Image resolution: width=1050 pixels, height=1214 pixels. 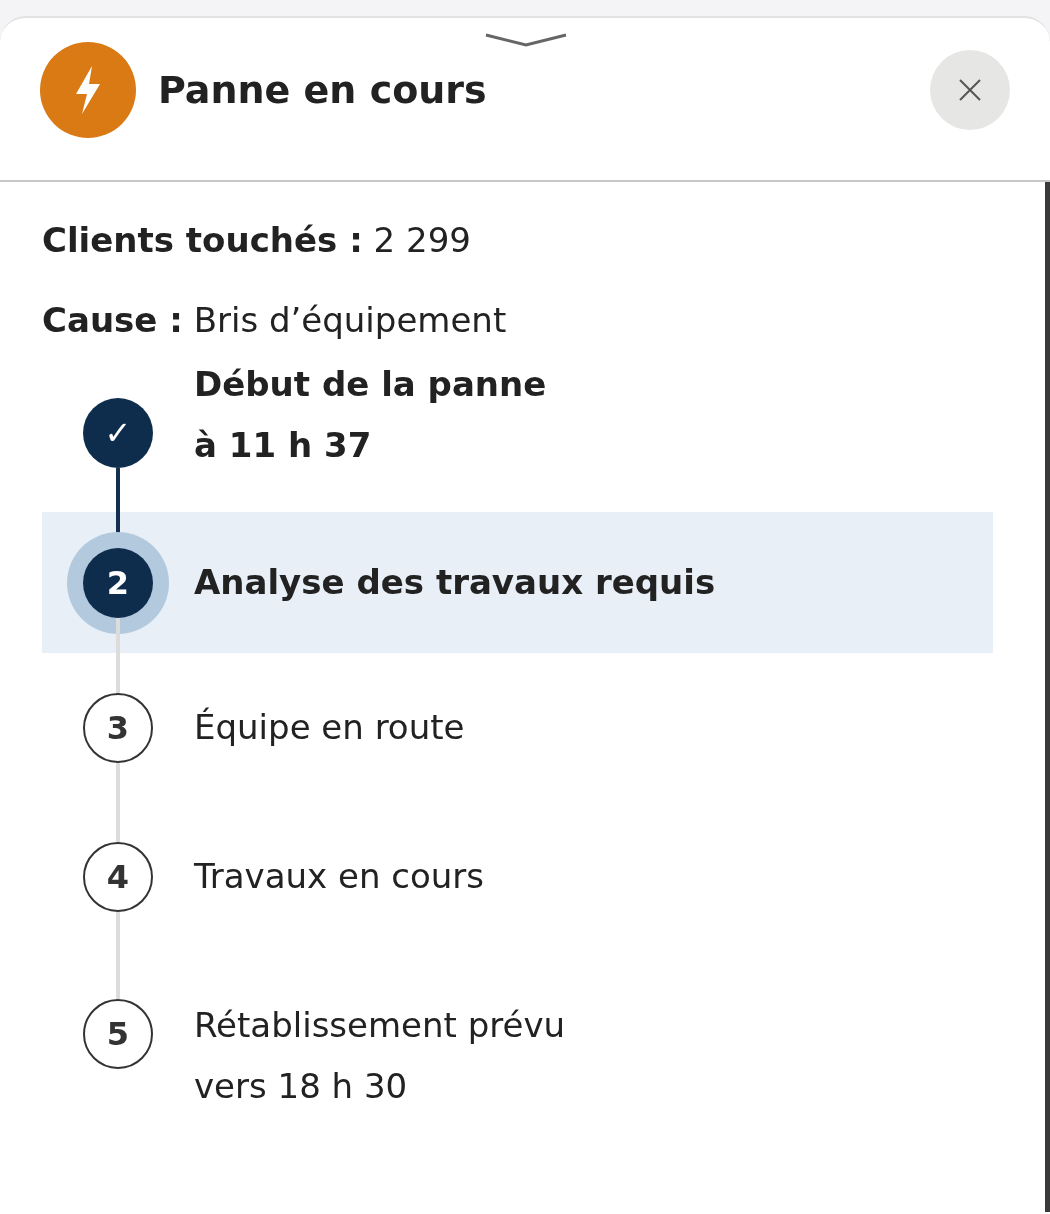 I want to click on step-marker: 2, so click(x=118, y=582).